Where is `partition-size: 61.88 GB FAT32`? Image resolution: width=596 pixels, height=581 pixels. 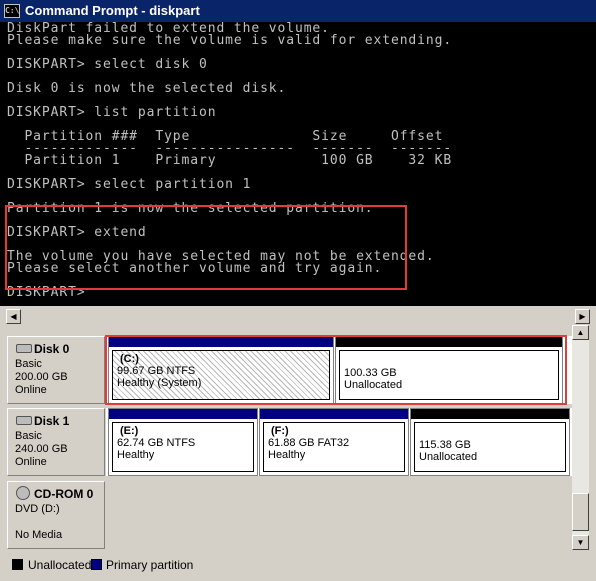 partition-size: 61.88 GB FAT32 is located at coordinates (309, 443).